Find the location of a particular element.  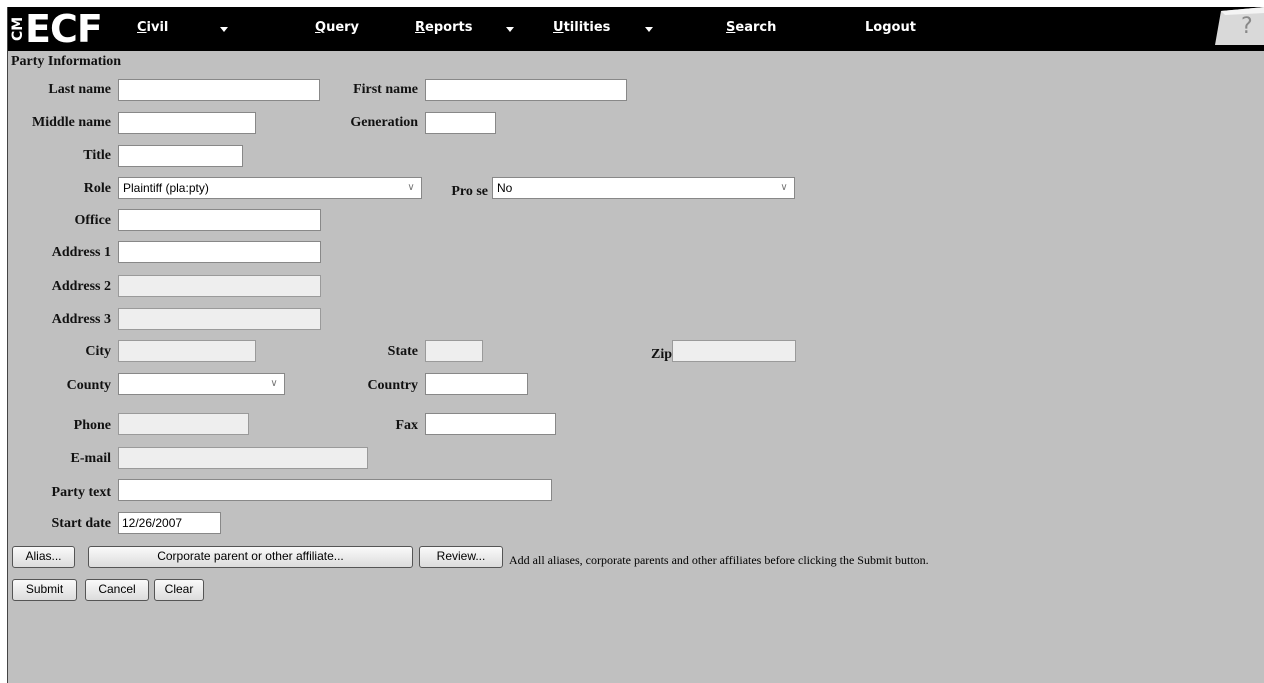

office-input is located at coordinates (219, 220).